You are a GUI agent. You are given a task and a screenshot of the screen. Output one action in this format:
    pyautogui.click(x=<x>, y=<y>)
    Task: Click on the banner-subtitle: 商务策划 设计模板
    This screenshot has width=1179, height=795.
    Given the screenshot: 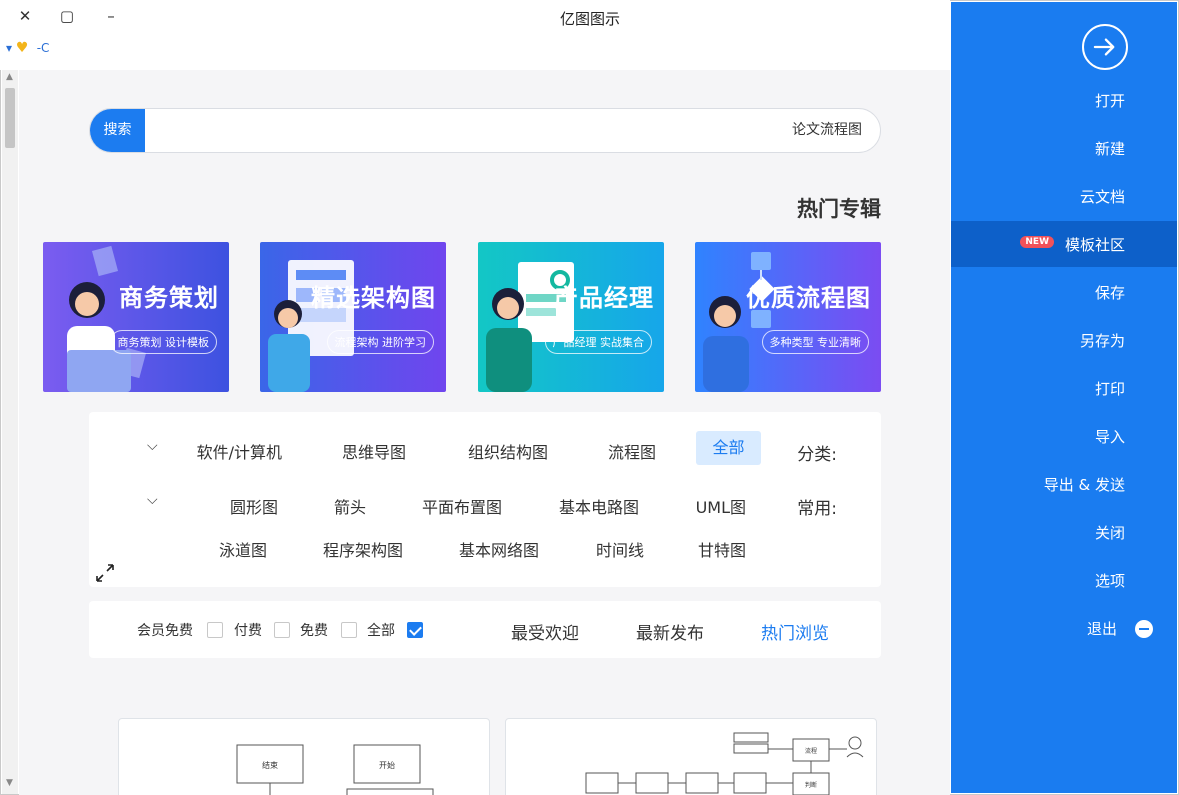 What is the action you would take?
    pyautogui.click(x=163, y=342)
    